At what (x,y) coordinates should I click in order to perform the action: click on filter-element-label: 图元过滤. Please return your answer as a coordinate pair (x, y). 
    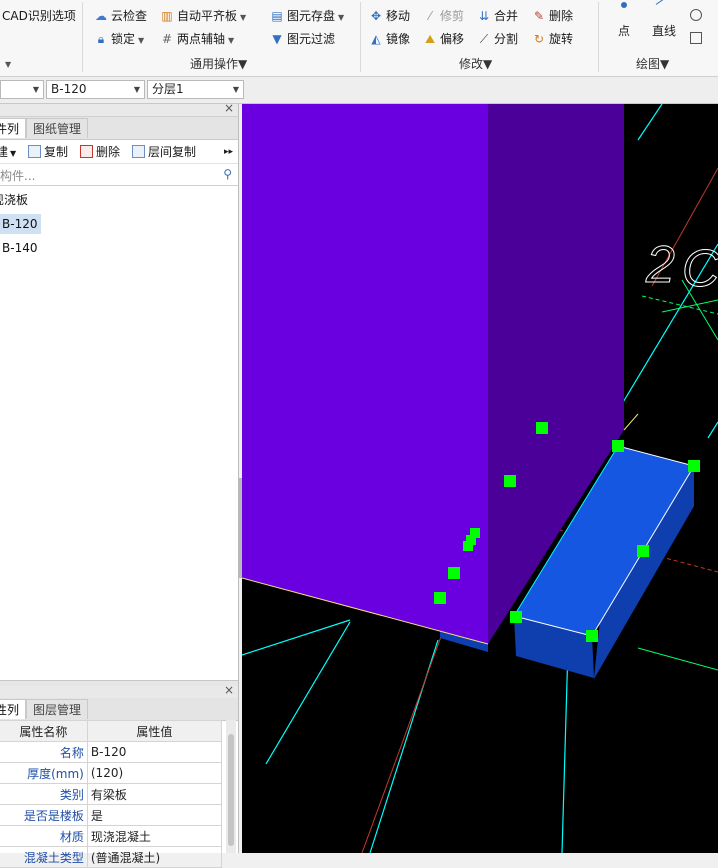
    Looking at the image, I should click on (311, 39).